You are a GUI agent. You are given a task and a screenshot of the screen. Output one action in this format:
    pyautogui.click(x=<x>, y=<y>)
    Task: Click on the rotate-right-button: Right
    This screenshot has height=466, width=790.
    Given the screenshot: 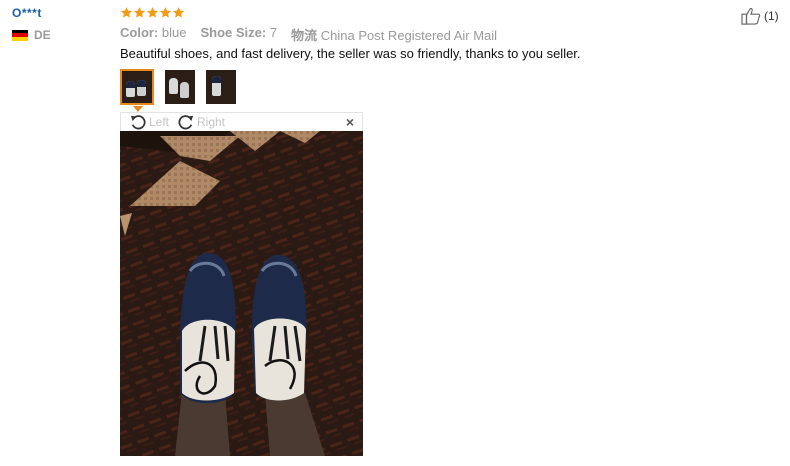 What is the action you would take?
    pyautogui.click(x=201, y=122)
    